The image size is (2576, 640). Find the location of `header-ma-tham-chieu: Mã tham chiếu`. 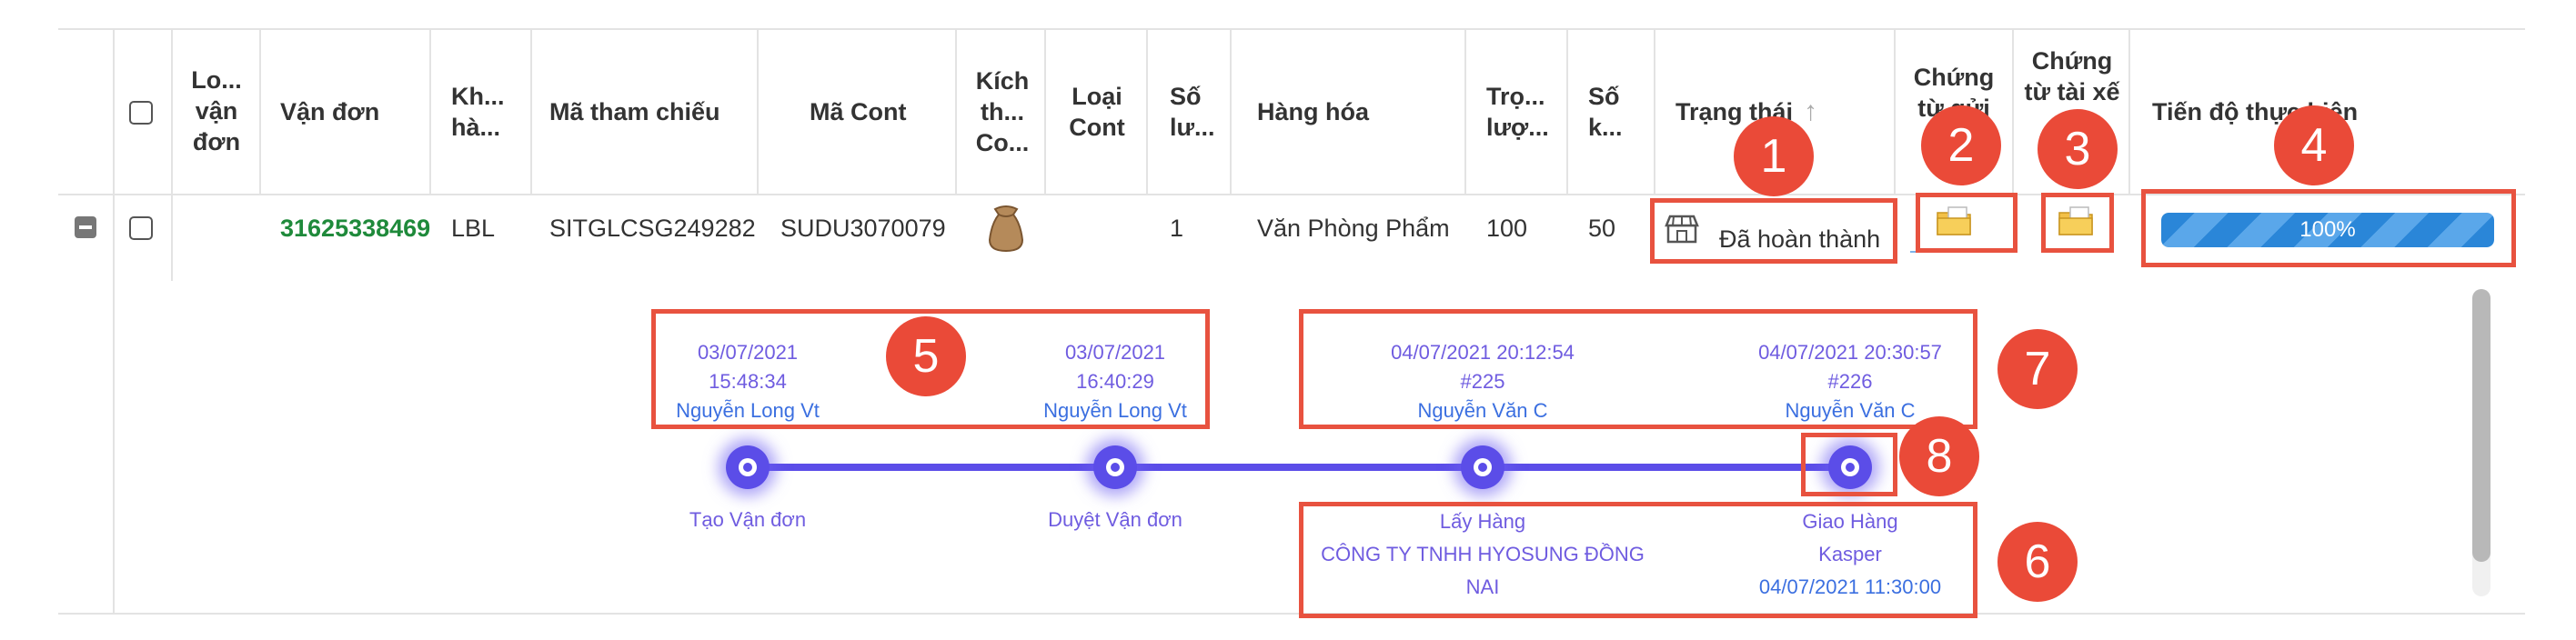

header-ma-tham-chieu: Mã tham chiếu is located at coordinates (634, 111).